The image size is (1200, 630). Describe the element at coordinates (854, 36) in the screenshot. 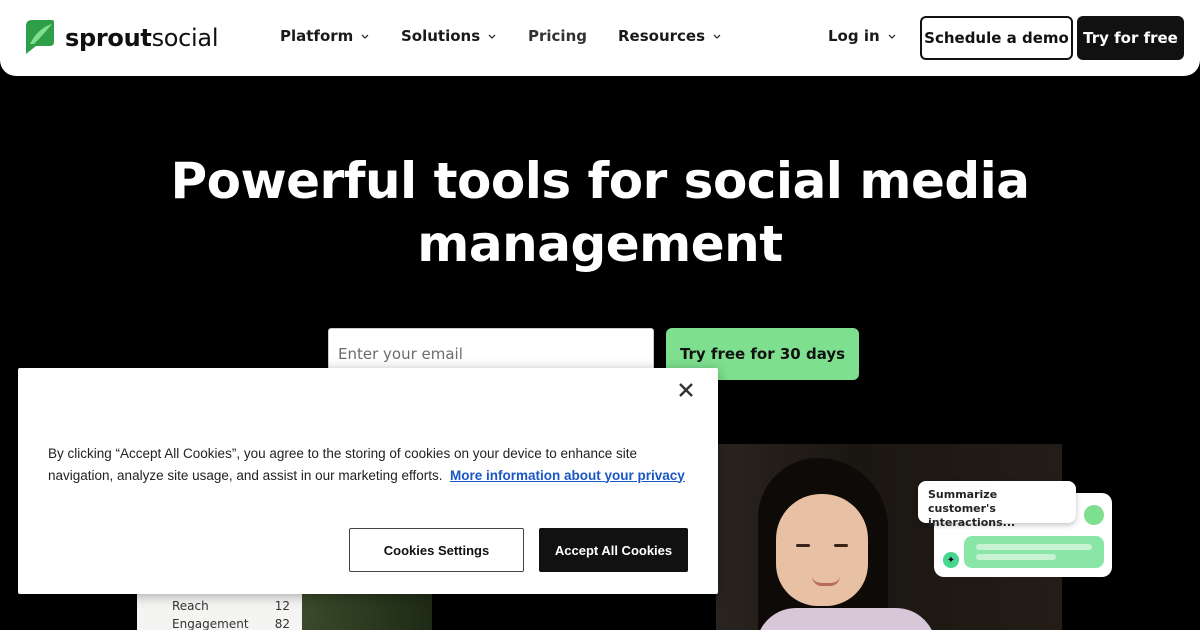

I see `login-label: Log in` at that location.